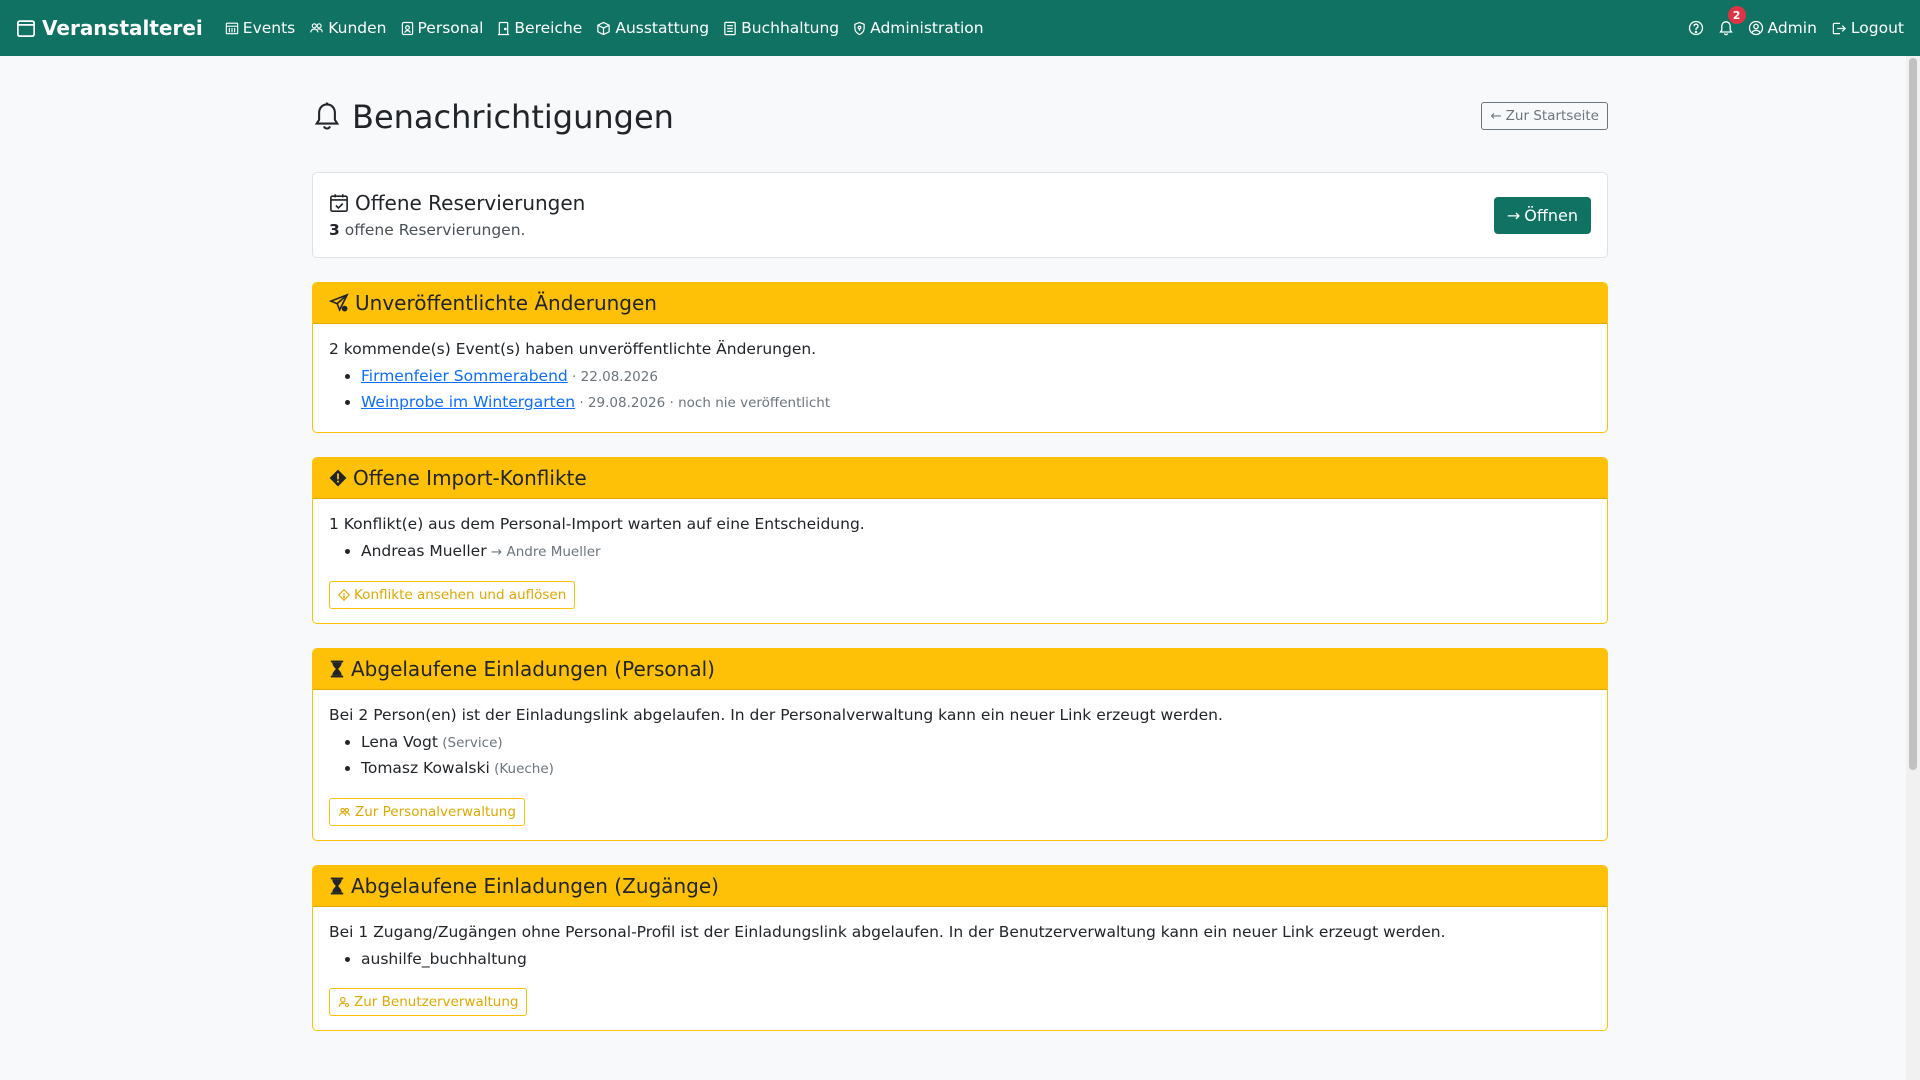 The image size is (1920, 1080). Describe the element at coordinates (1913, 414) in the screenshot. I see `scrollbar-thumb` at that location.